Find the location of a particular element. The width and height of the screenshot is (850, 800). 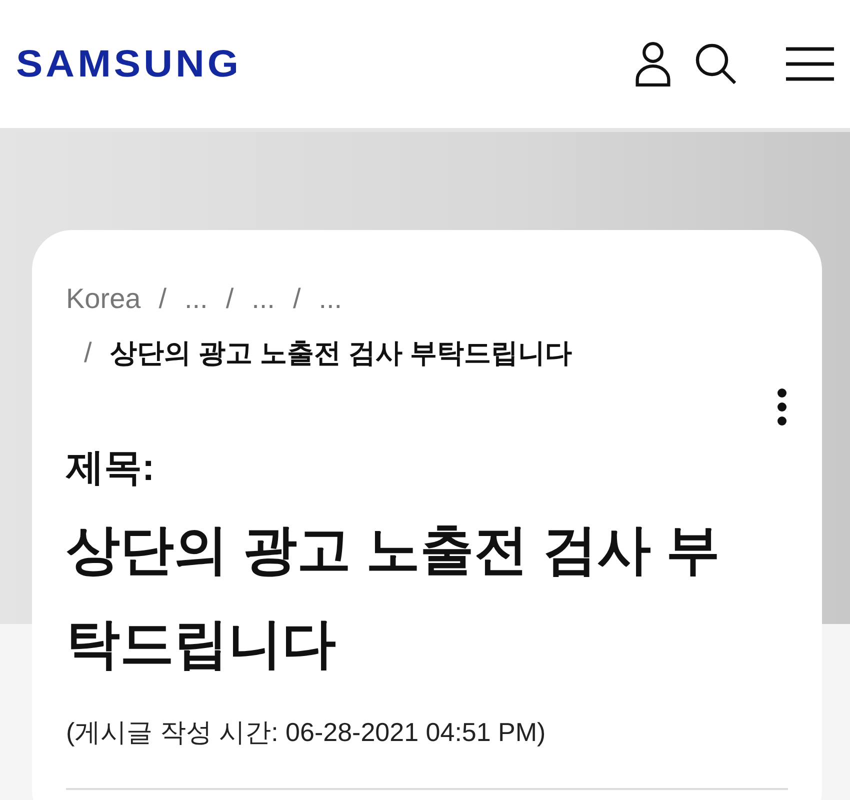

more-options-icon is located at coordinates (782, 407).